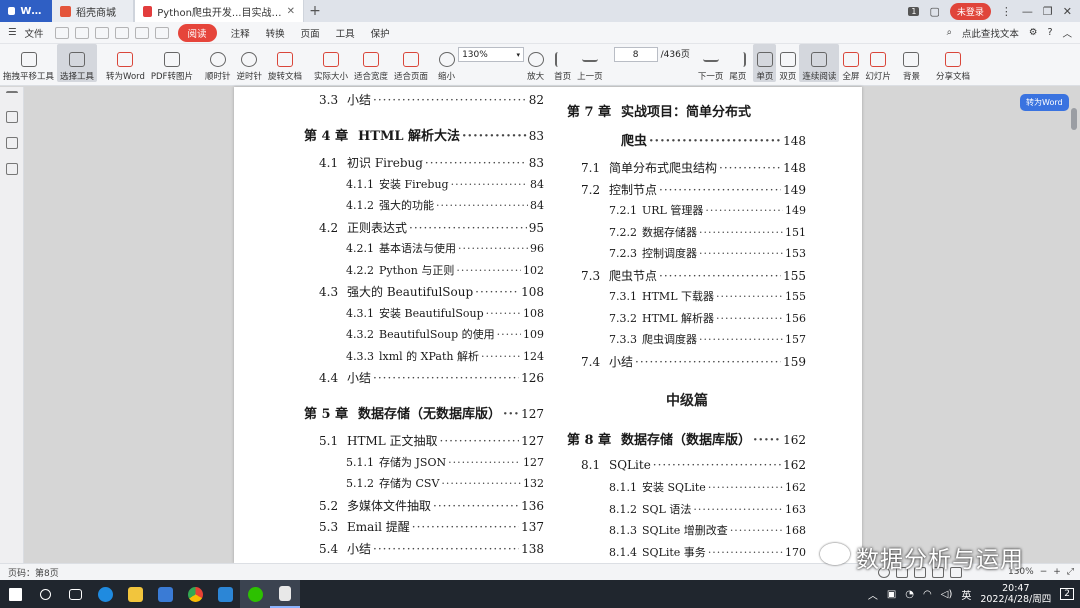 This screenshot has height=608, width=1080. What do you see at coordinates (686, 438) in the screenshot?
I see `toc-entry: 第 8 章数据存储（数据库版） 162` at bounding box center [686, 438].